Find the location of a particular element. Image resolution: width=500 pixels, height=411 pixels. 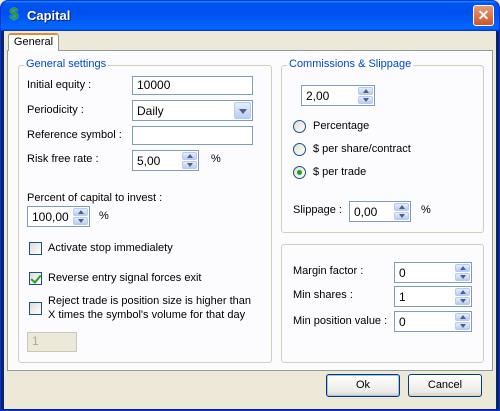

min-position-value: 0 is located at coordinates (402, 322).